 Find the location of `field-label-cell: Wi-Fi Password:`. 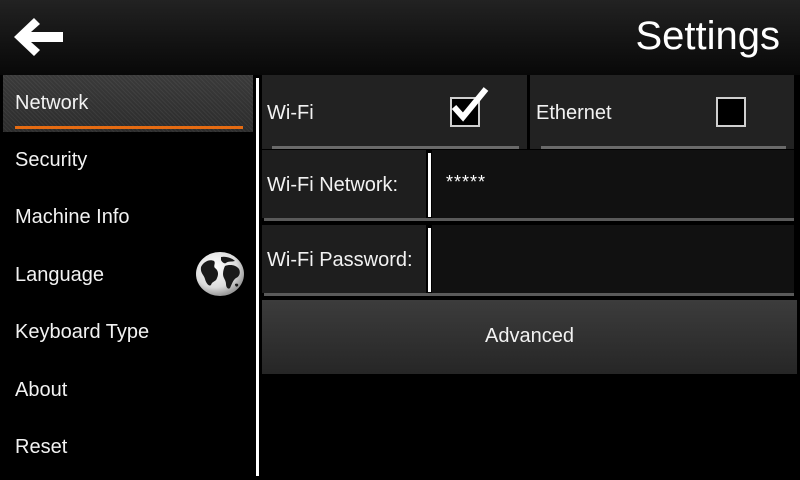

field-label-cell: Wi-Fi Password: is located at coordinates (344, 259).